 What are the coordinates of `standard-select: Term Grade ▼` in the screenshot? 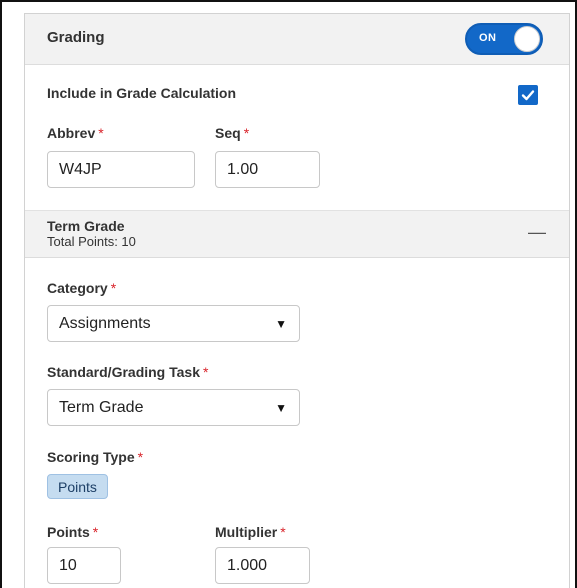 It's located at (173, 407).